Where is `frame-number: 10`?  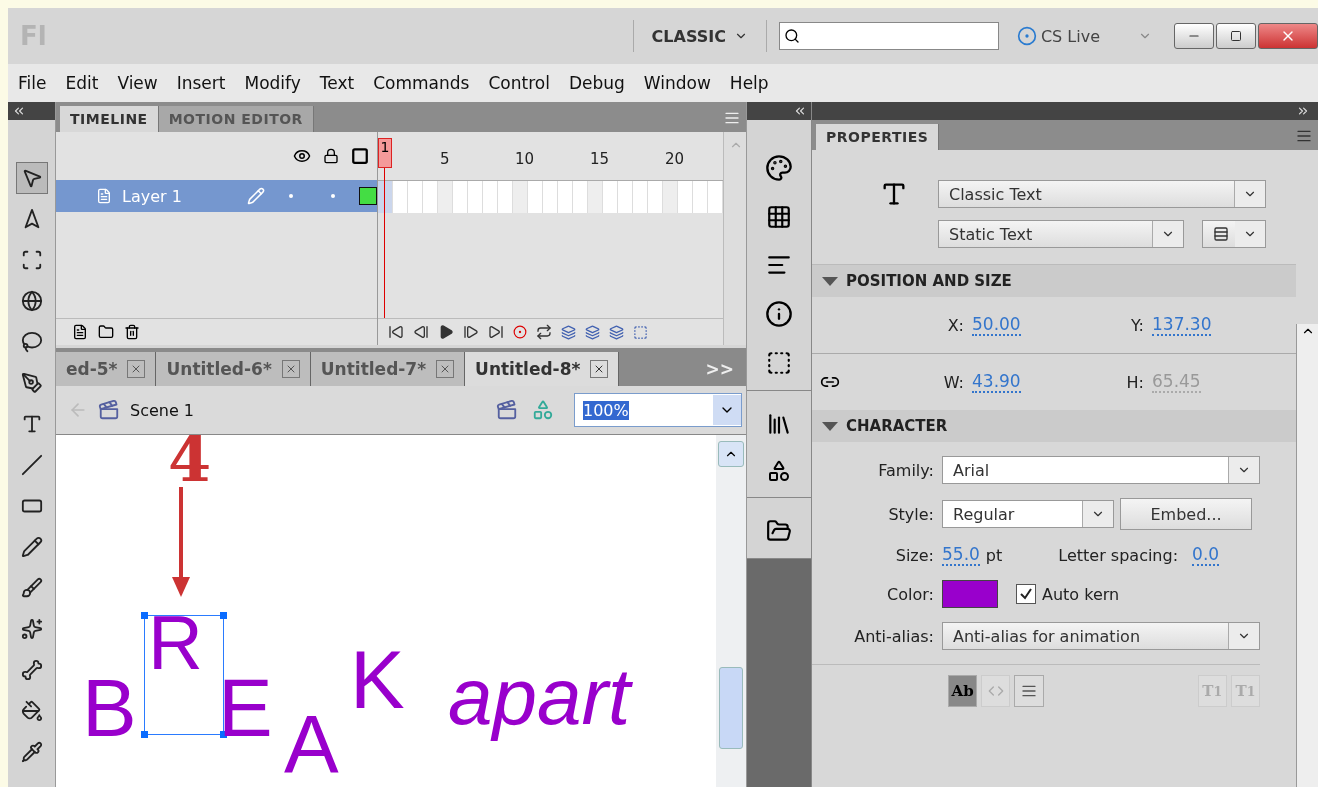 frame-number: 10 is located at coordinates (525, 159).